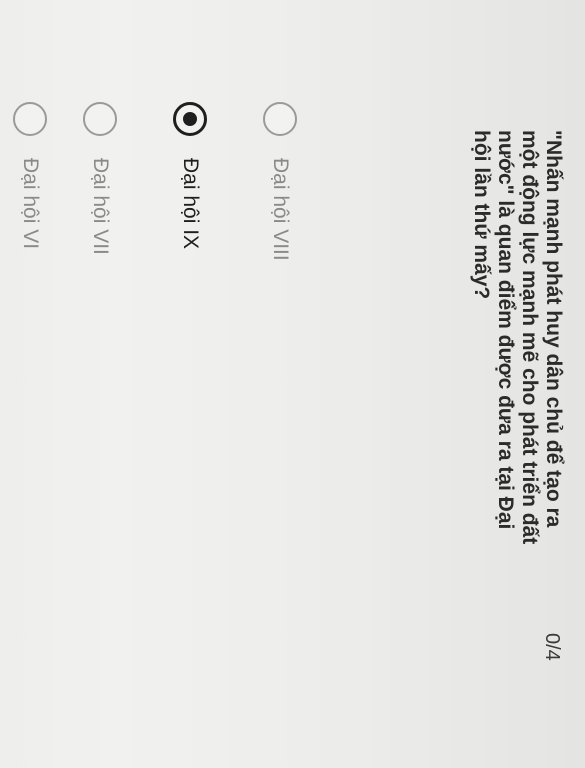 Image resolution: width=585 pixels, height=768 pixels. Describe the element at coordinates (280, 209) in the screenshot. I see `option-label: Đại hội VIII` at that location.